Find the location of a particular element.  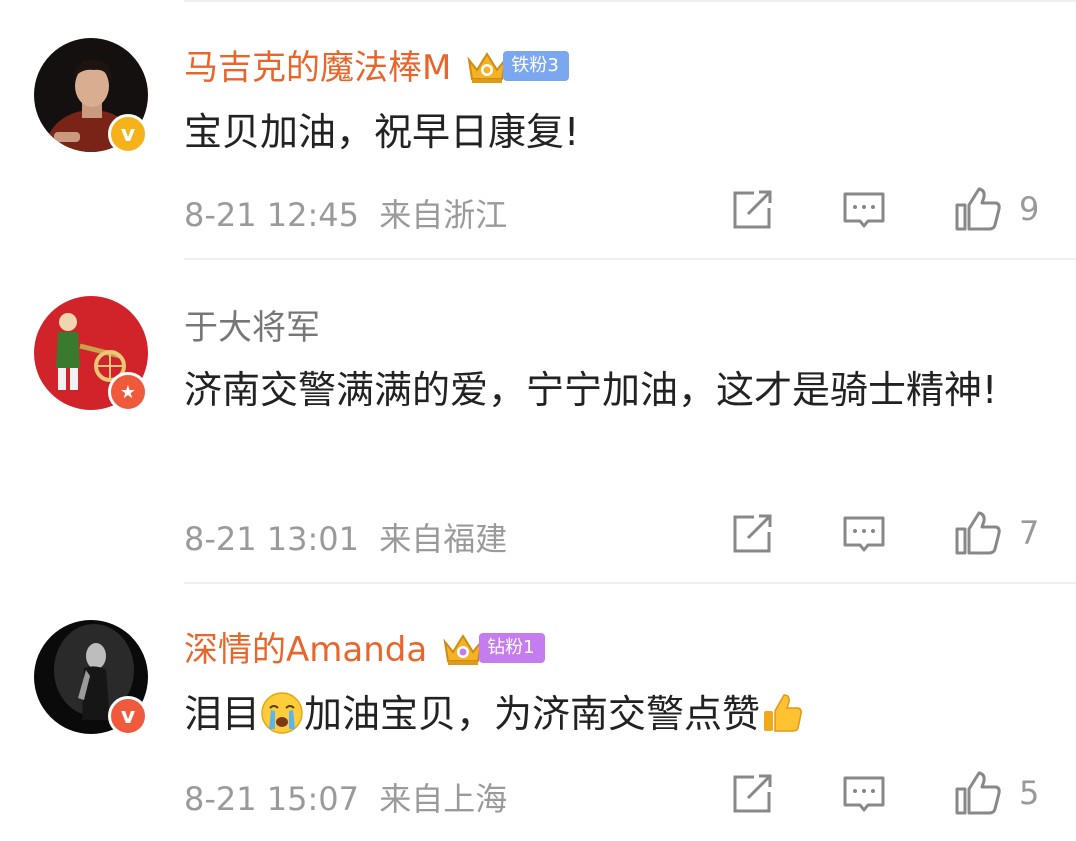

comment-text: 济南交警满满的爱，宁宁加油，这才是骑士精神! is located at coordinates (591, 390).